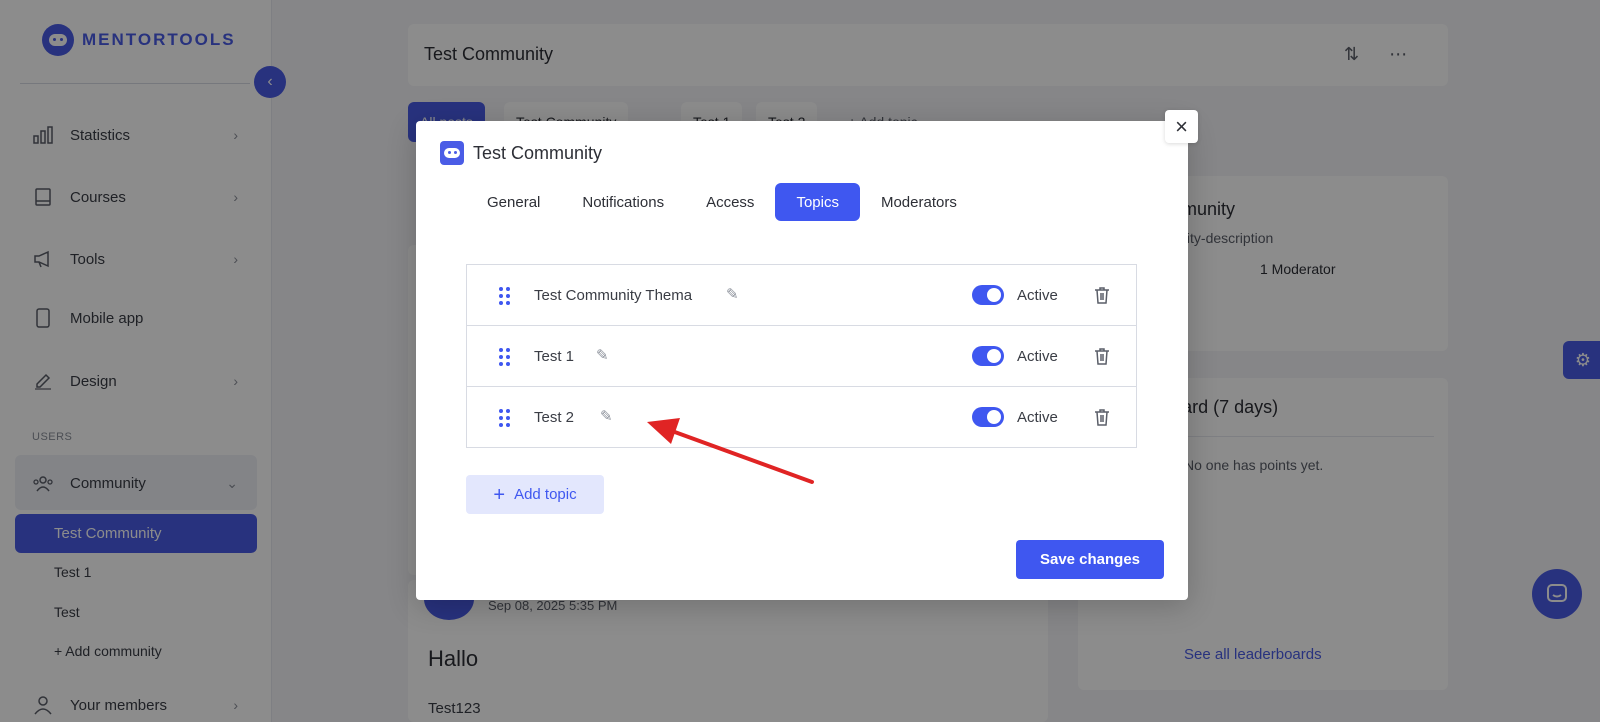  I want to click on save-changes-button: Save changes, so click(1090, 559).